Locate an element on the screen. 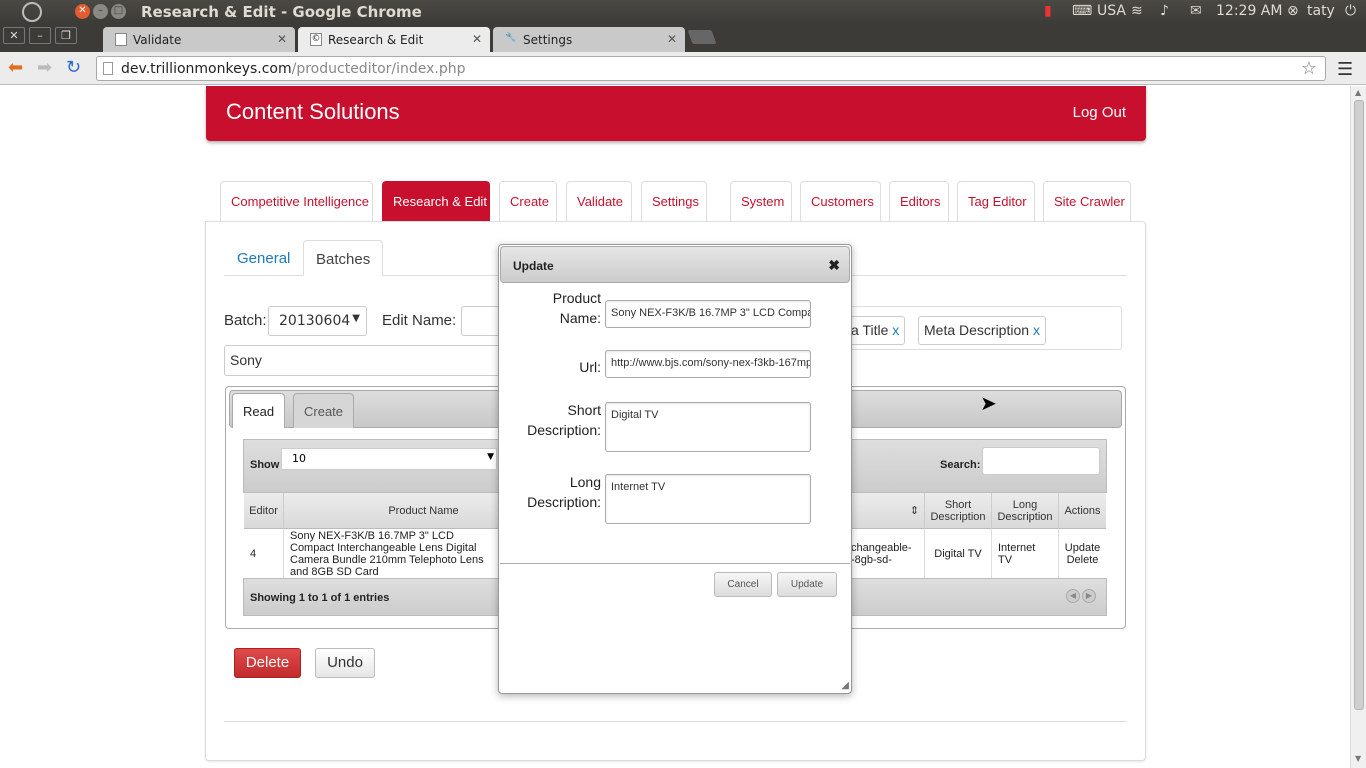  page-icon is located at coordinates (108, 68).